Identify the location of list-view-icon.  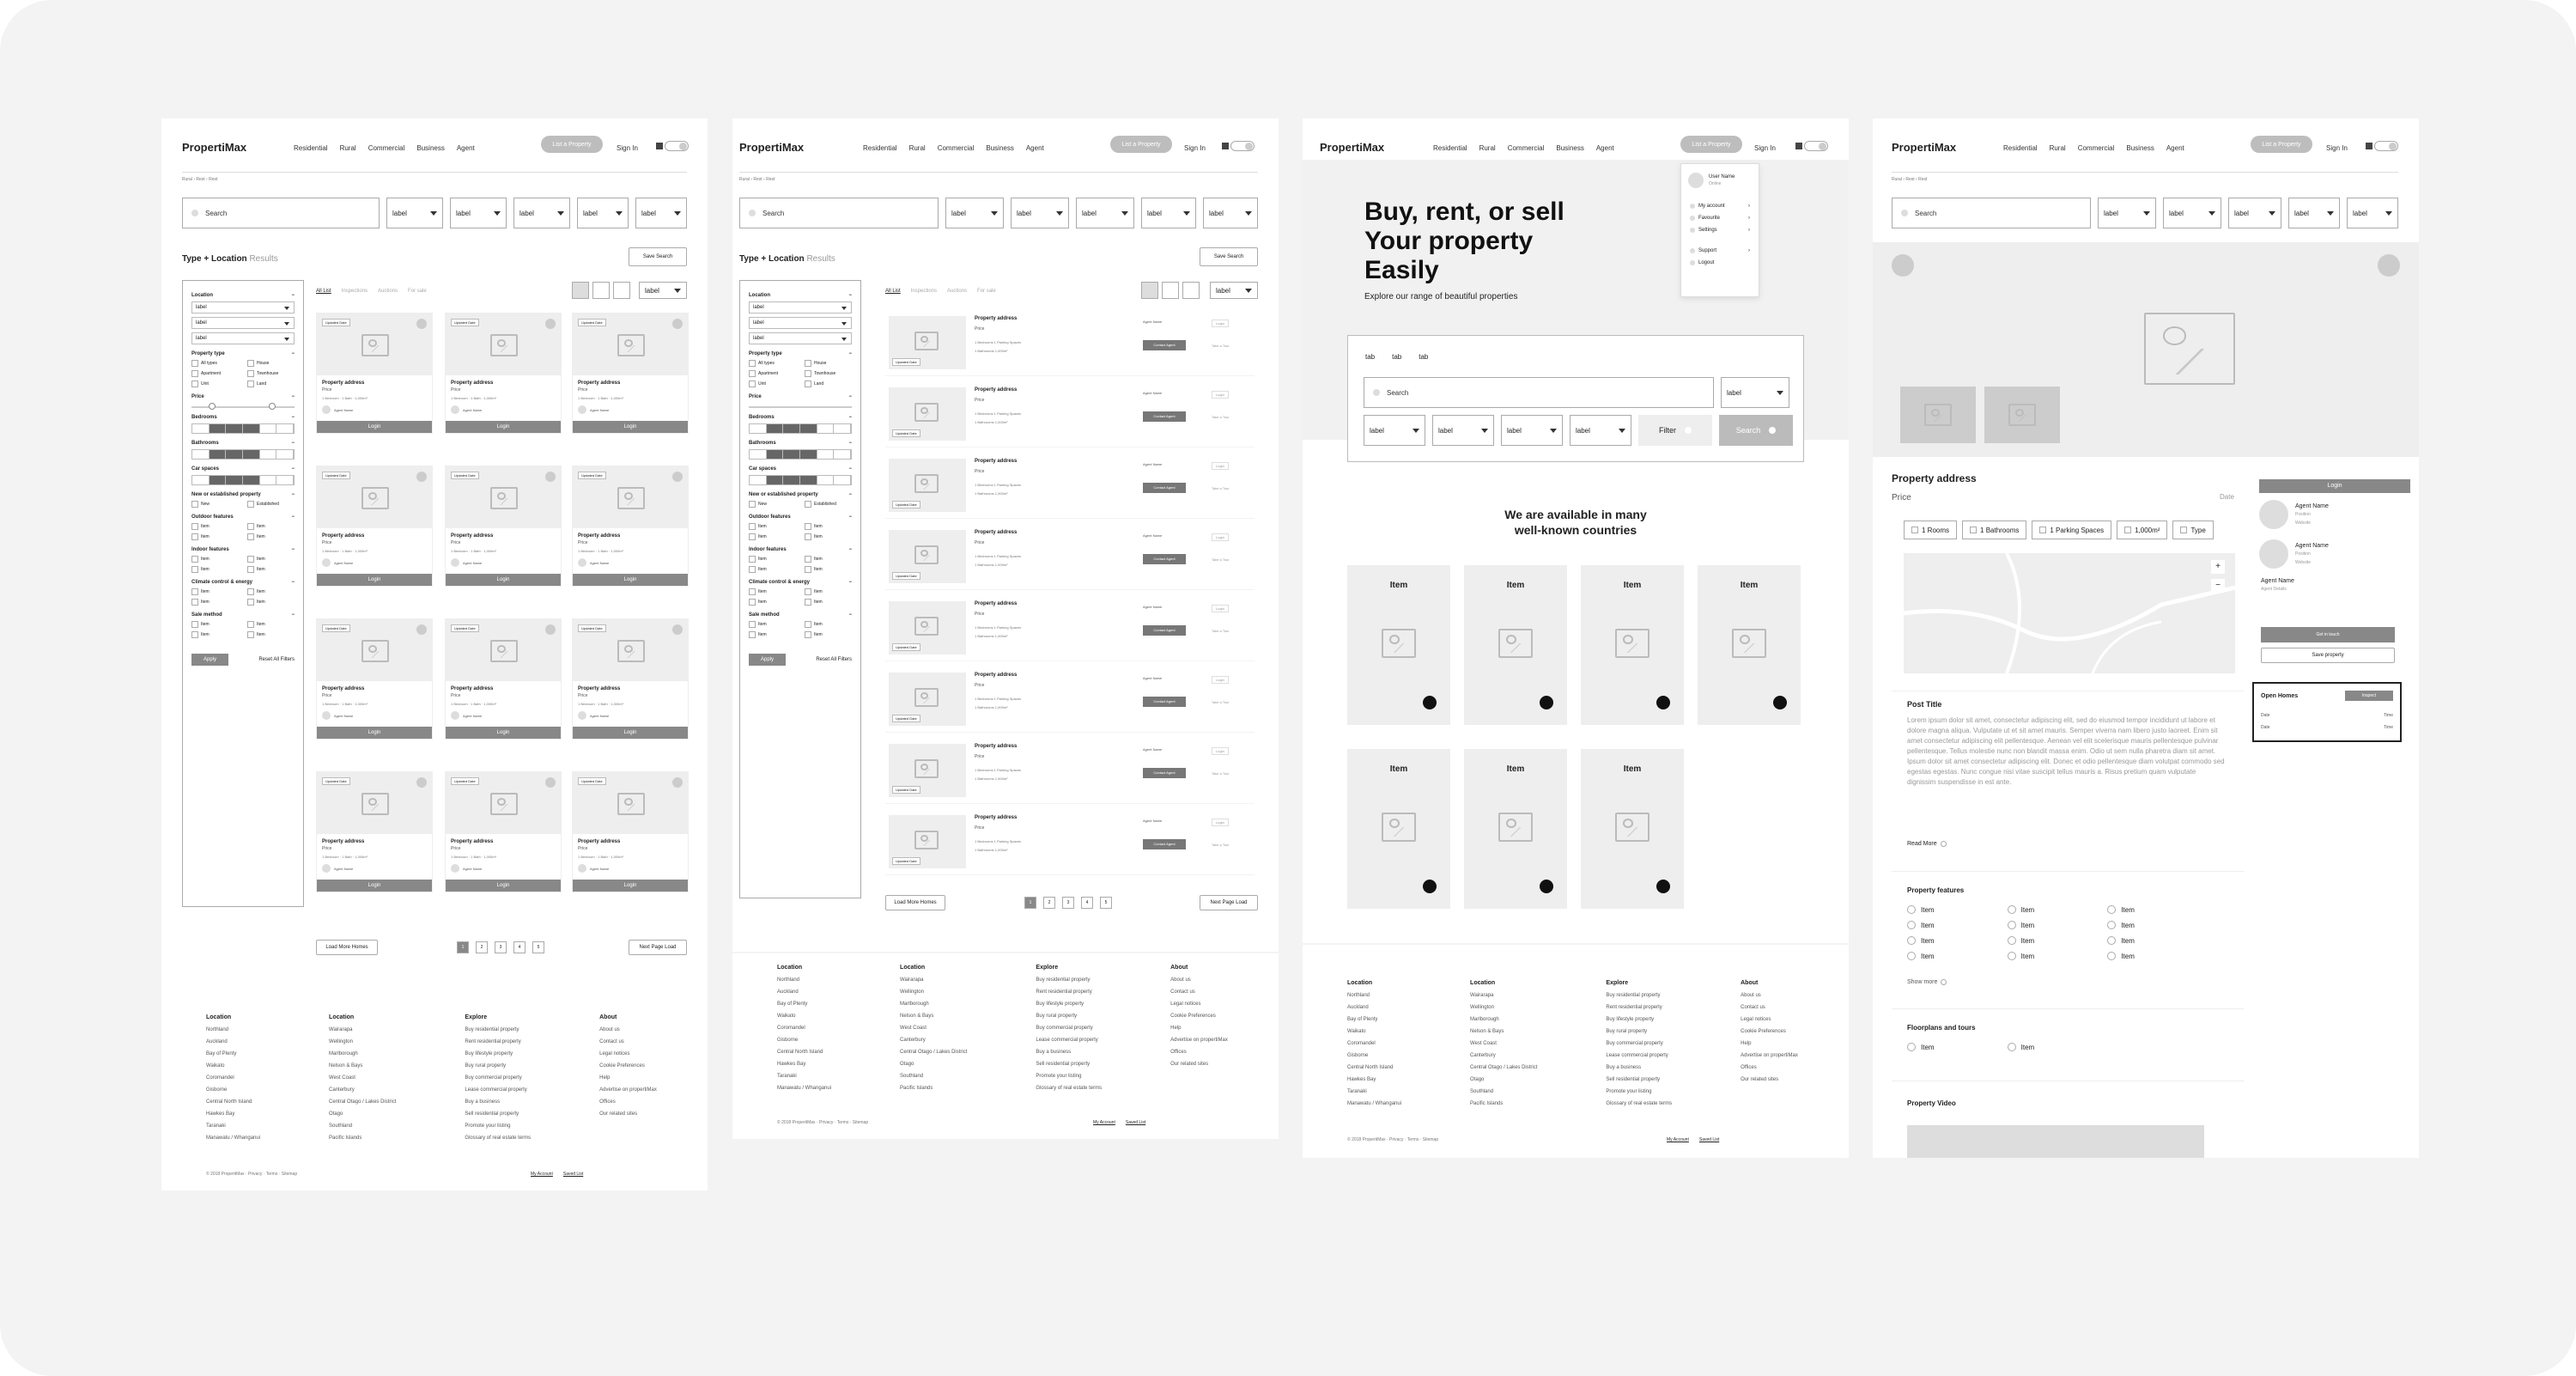
(601, 290).